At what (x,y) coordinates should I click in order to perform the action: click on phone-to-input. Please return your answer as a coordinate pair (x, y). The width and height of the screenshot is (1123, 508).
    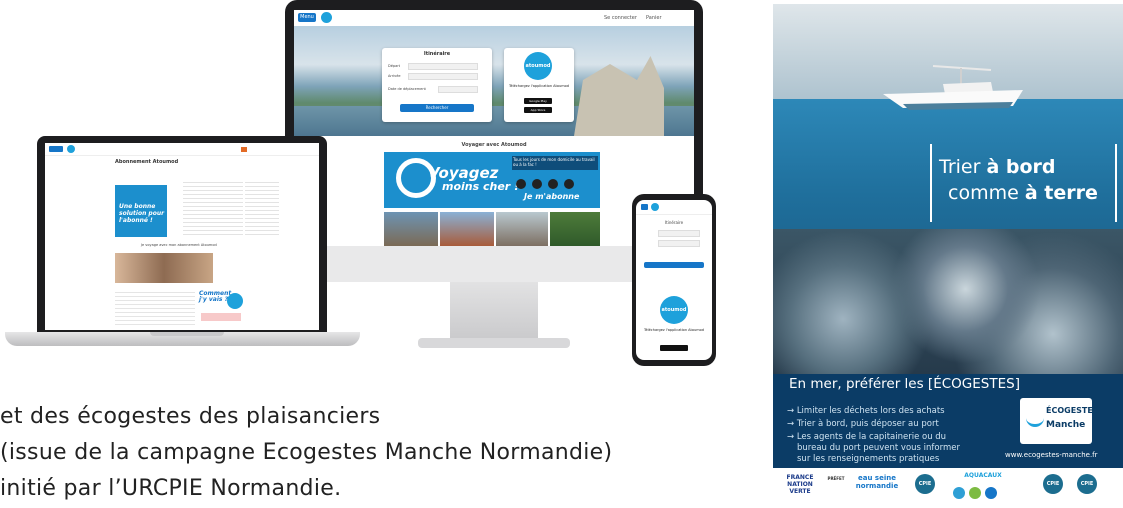
    Looking at the image, I should click on (679, 243).